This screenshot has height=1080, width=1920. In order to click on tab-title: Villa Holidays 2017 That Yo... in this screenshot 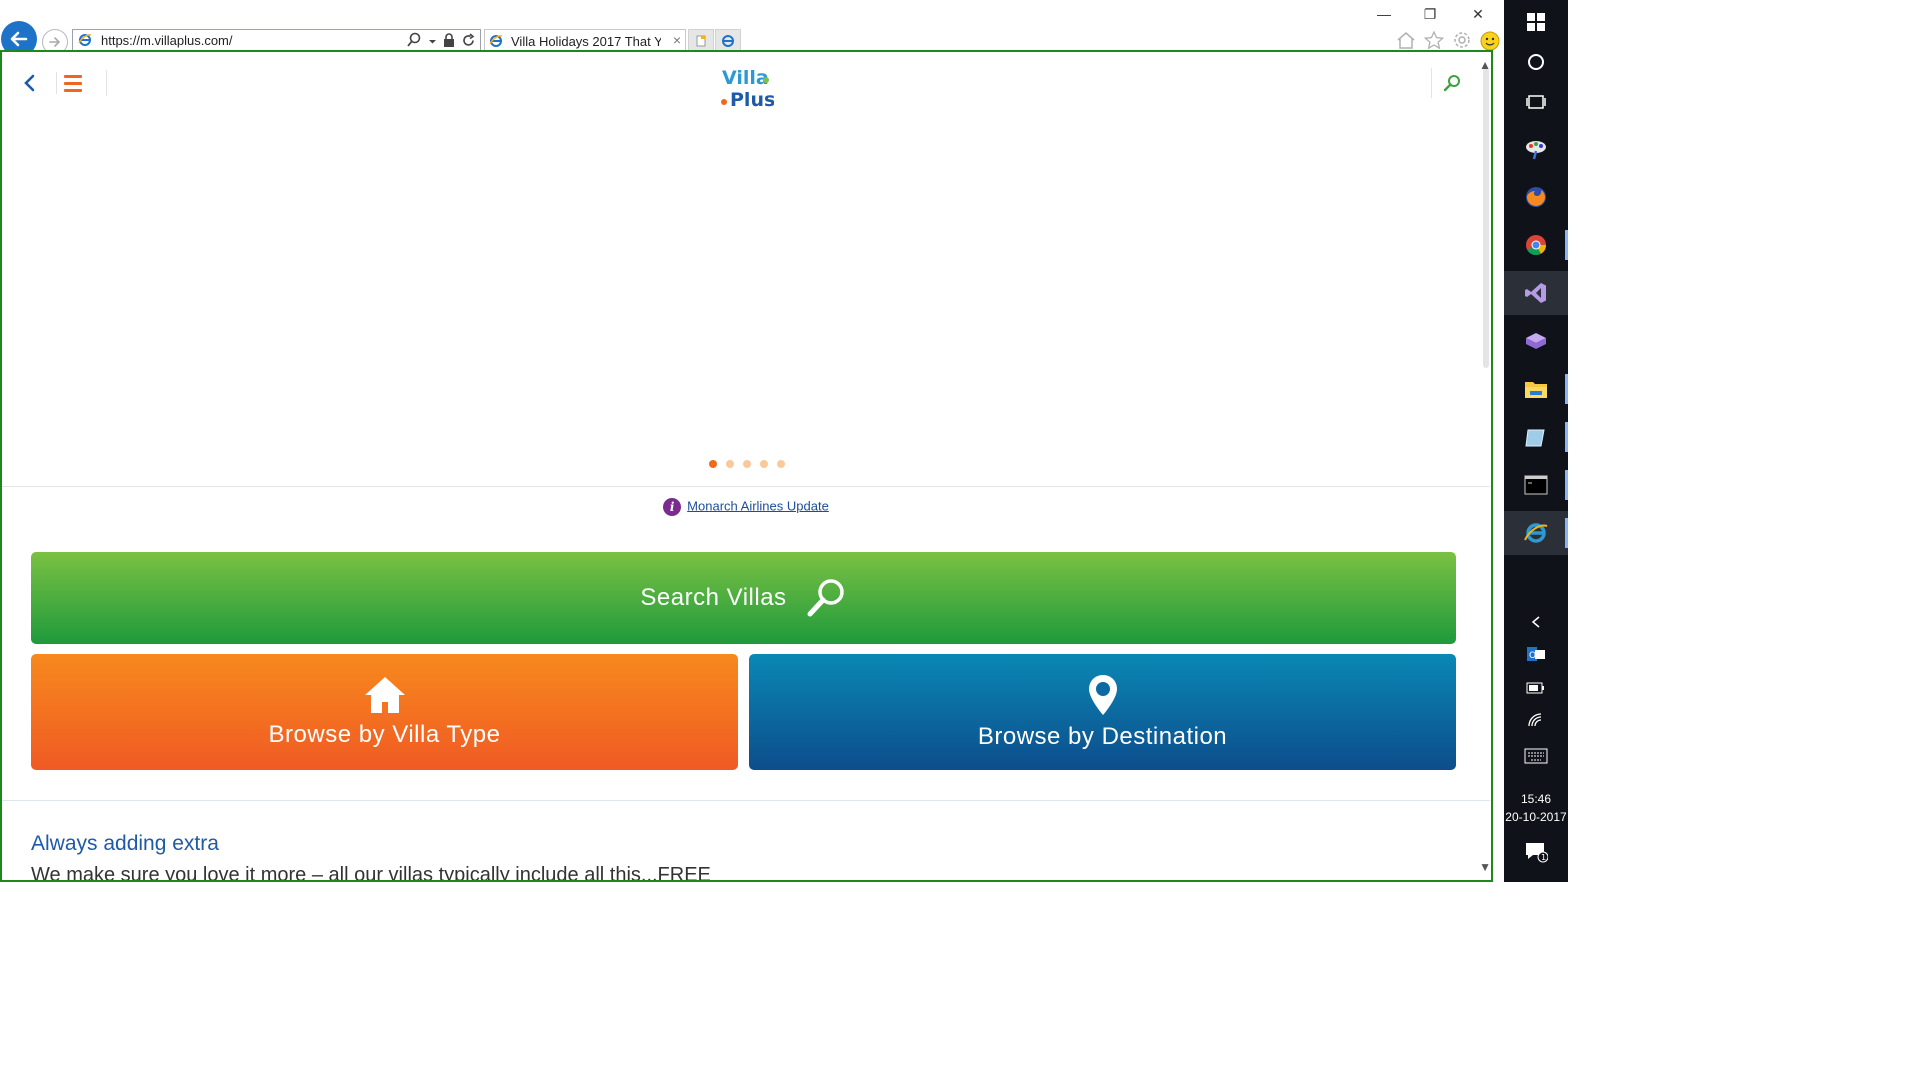, I will do `click(586, 41)`.